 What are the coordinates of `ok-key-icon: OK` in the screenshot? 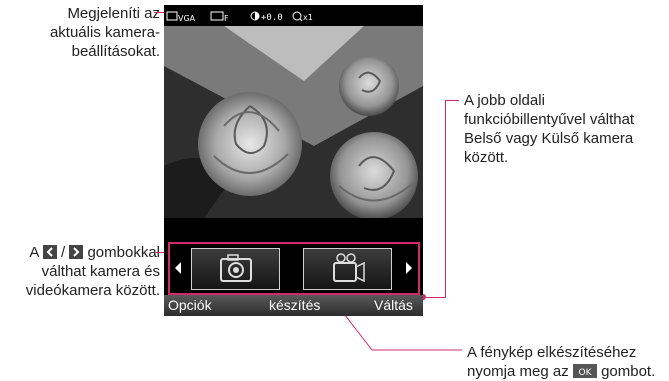 It's located at (584, 371).